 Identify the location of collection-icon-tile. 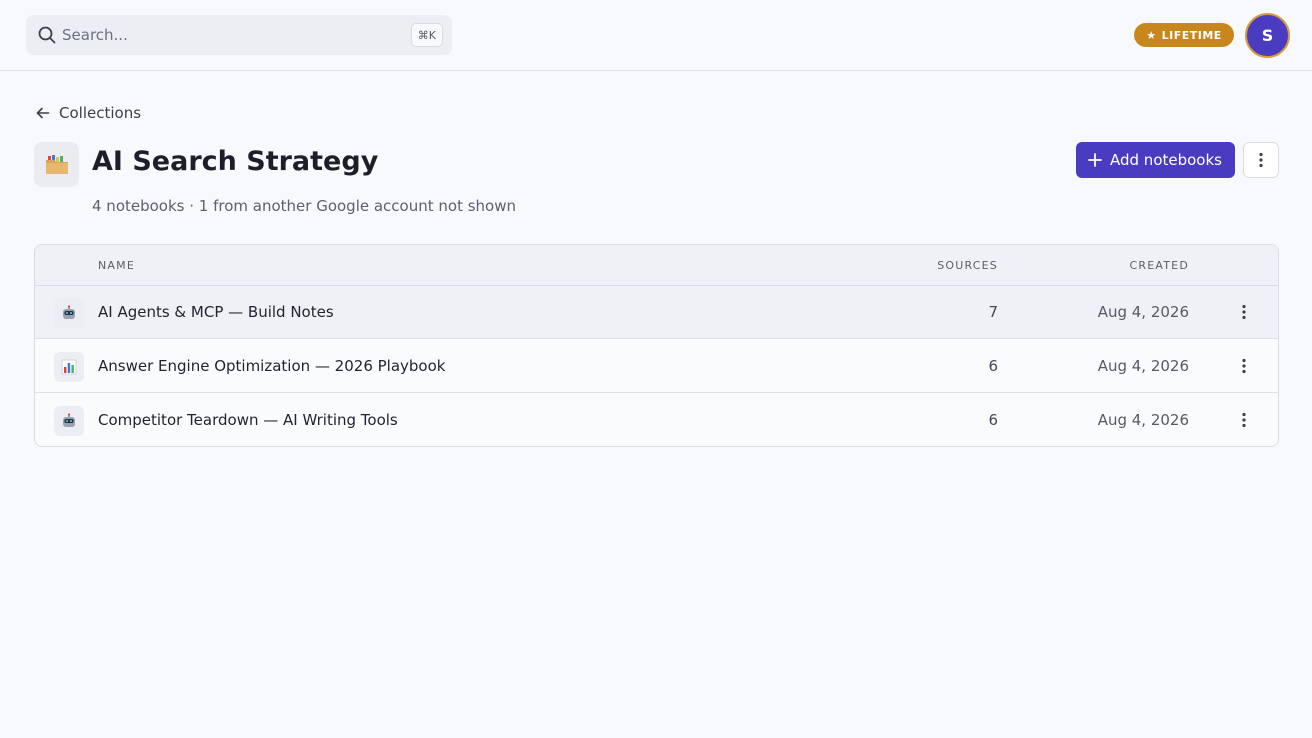
(56, 164).